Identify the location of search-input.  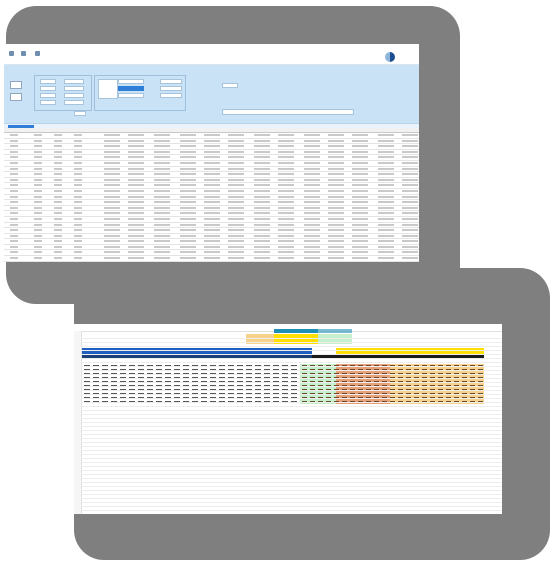
(288, 112).